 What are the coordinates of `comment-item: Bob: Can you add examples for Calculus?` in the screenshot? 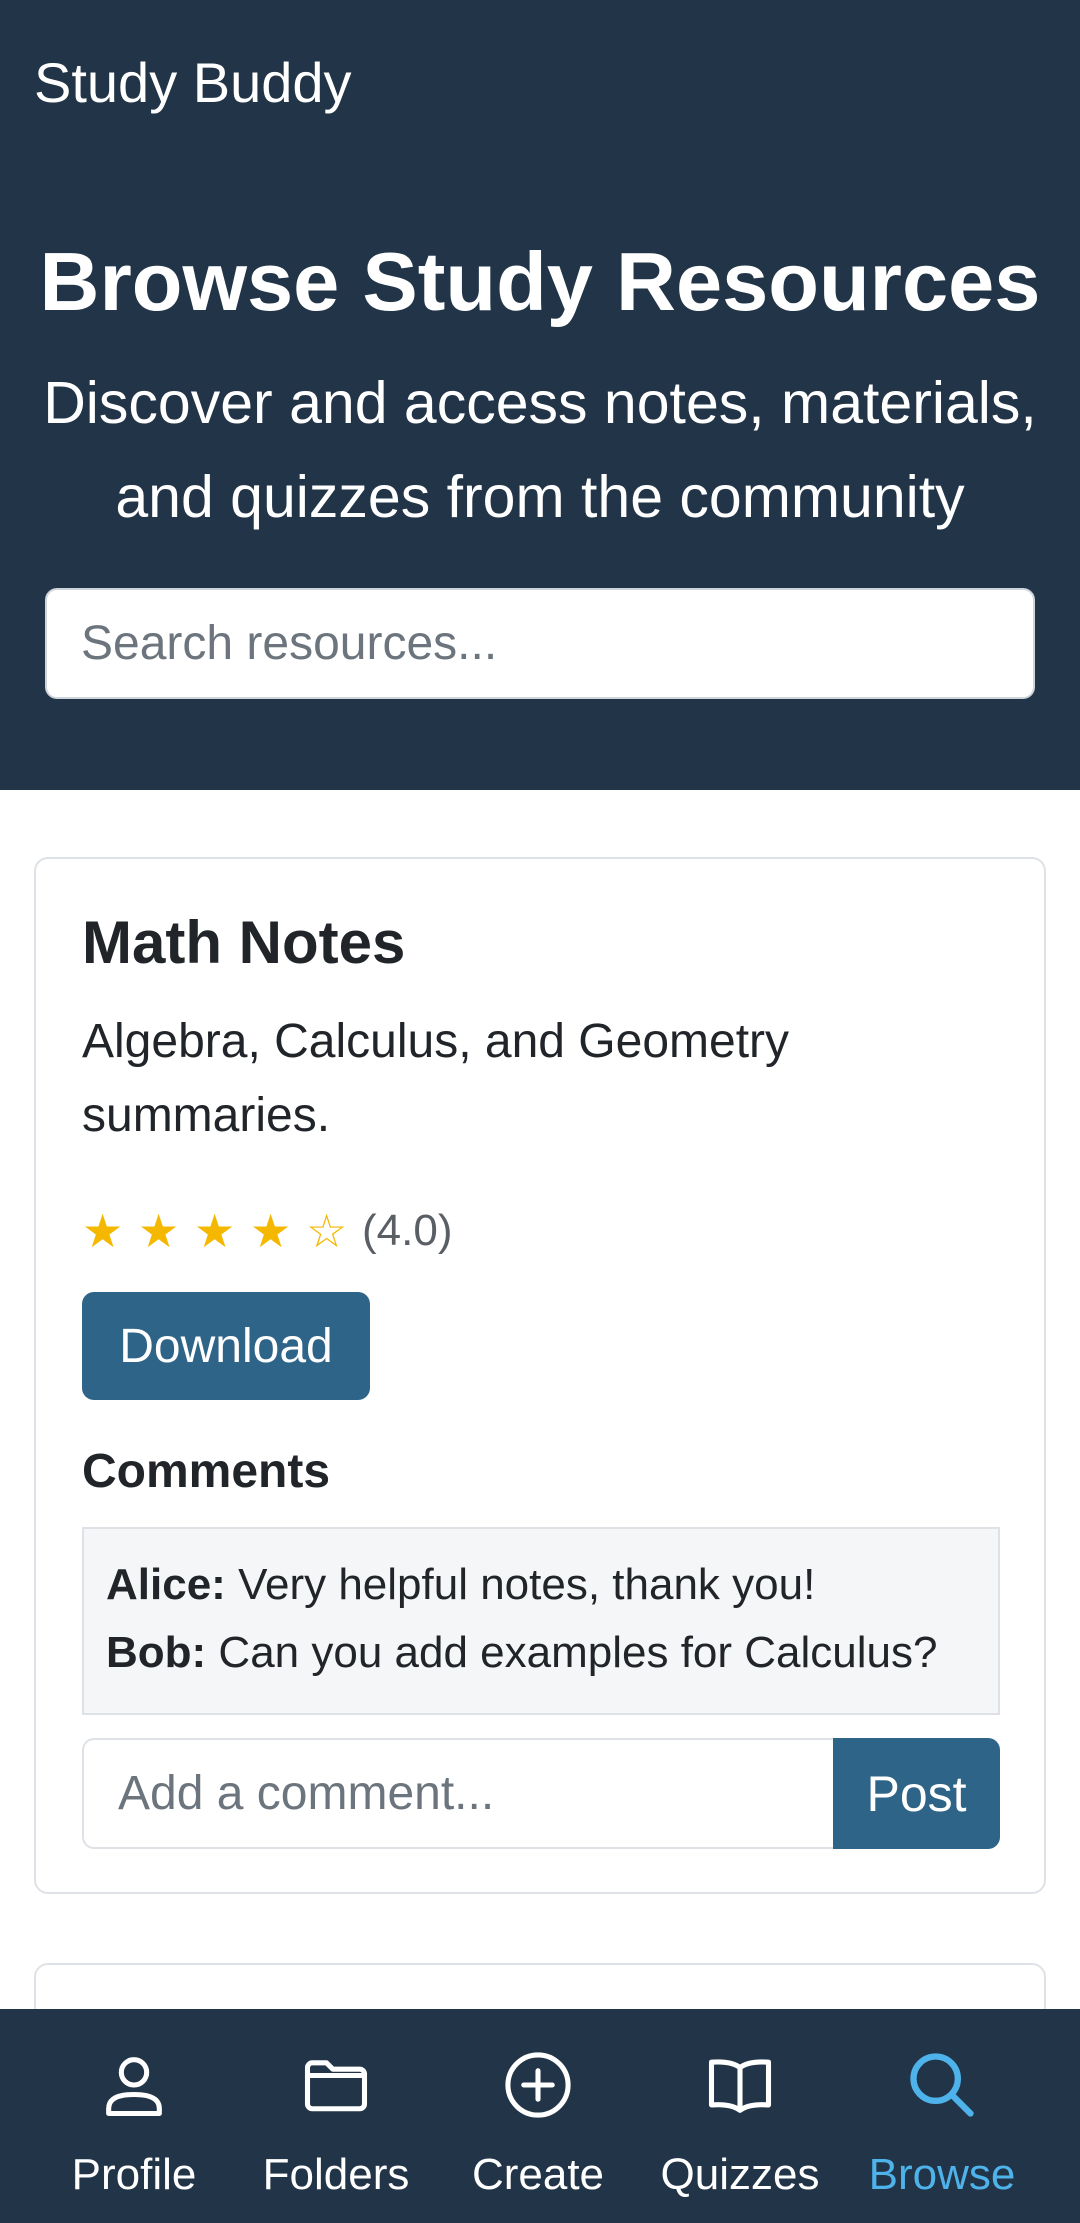 It's located at (541, 1653).